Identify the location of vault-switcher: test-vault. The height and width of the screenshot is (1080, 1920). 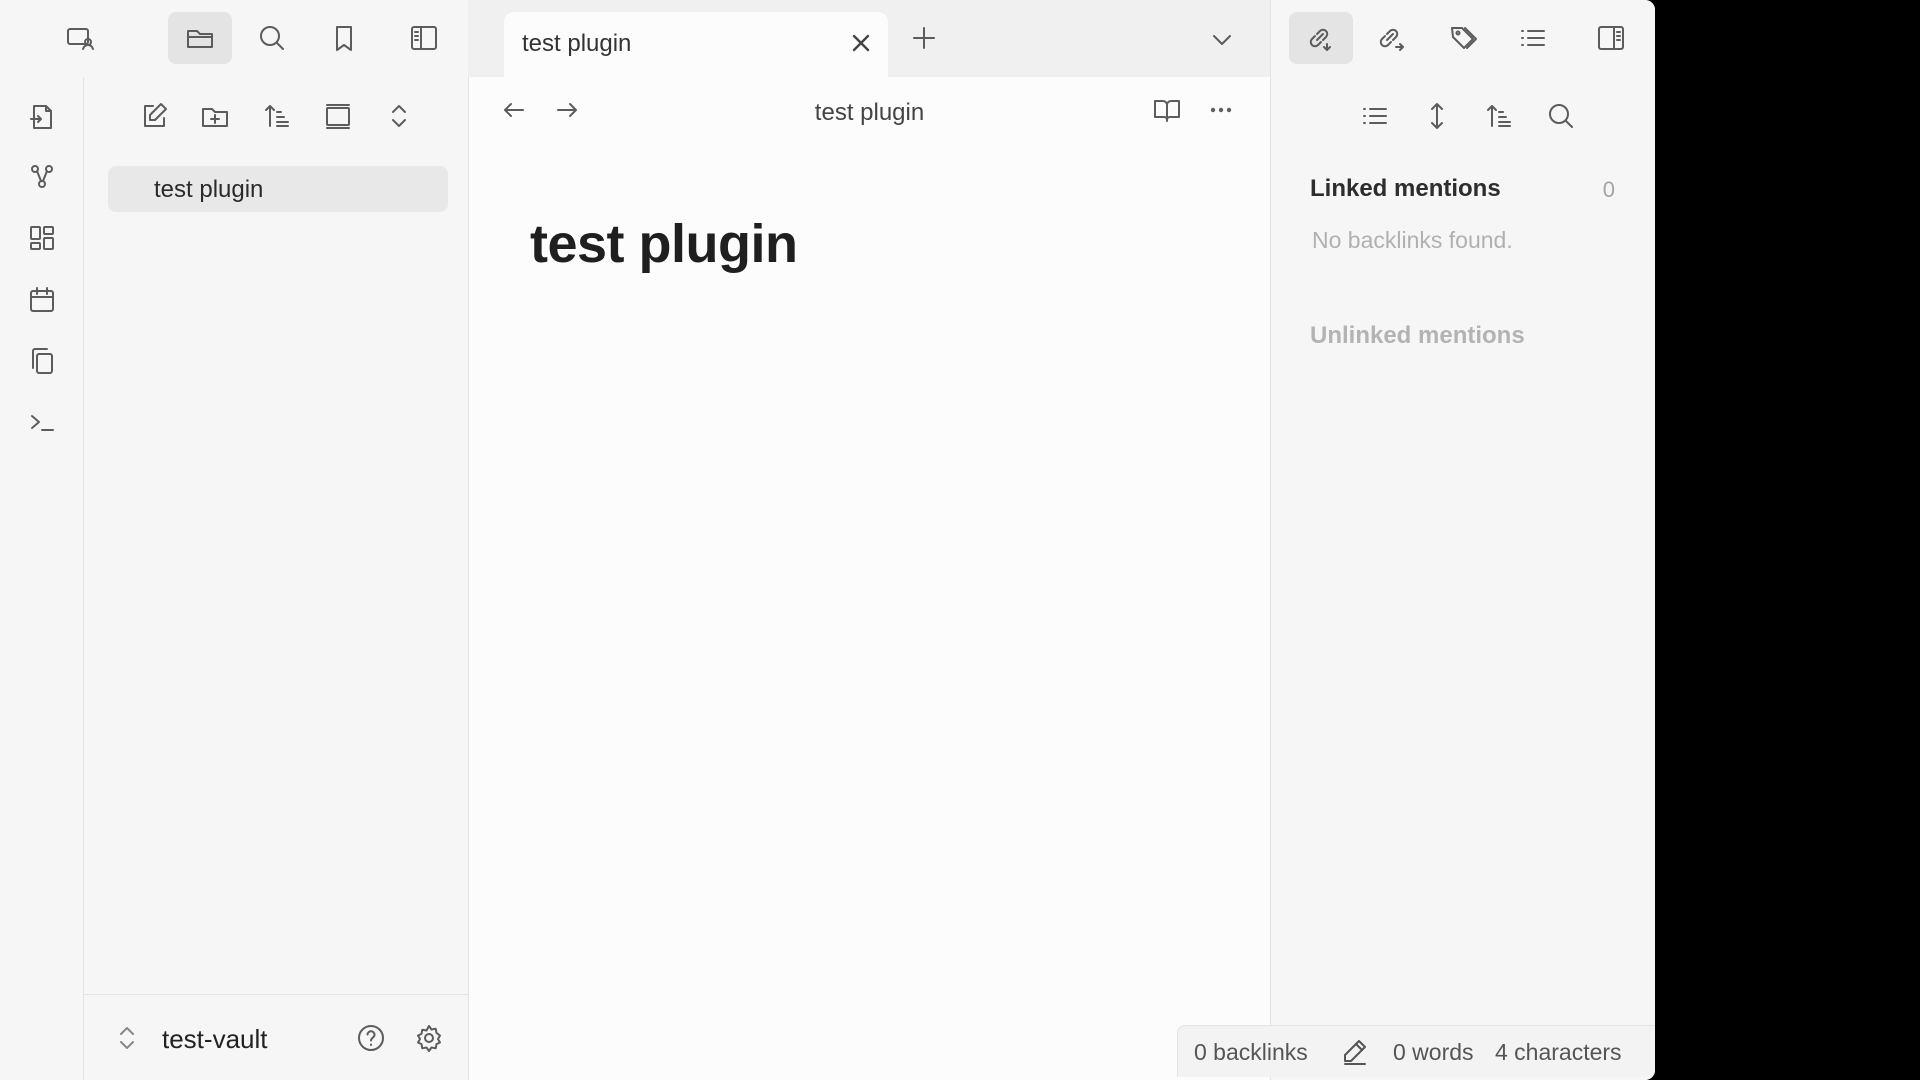
(222, 1038).